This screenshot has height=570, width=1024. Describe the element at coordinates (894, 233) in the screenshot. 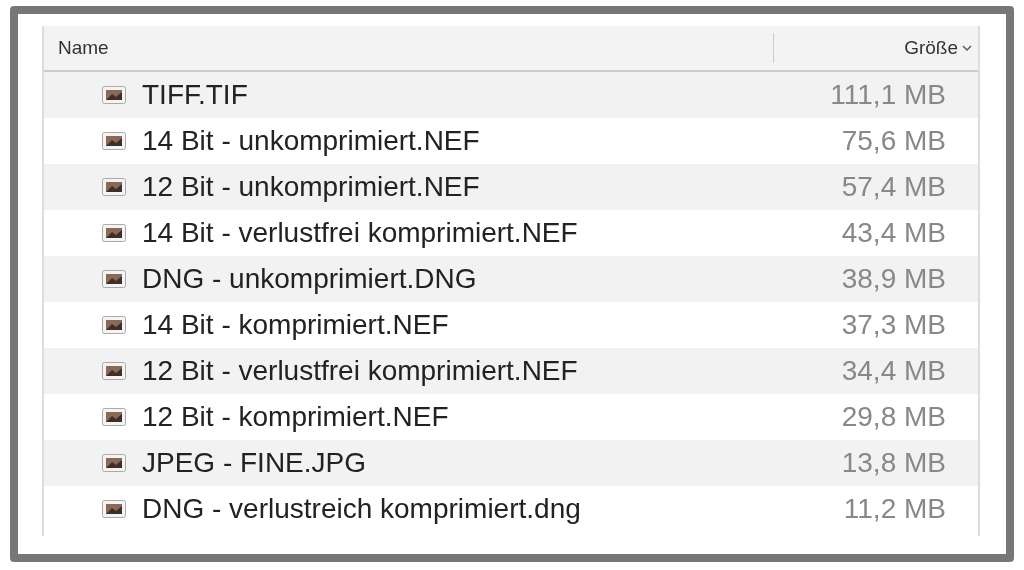

I see `file-size: 43,4 MB` at that location.